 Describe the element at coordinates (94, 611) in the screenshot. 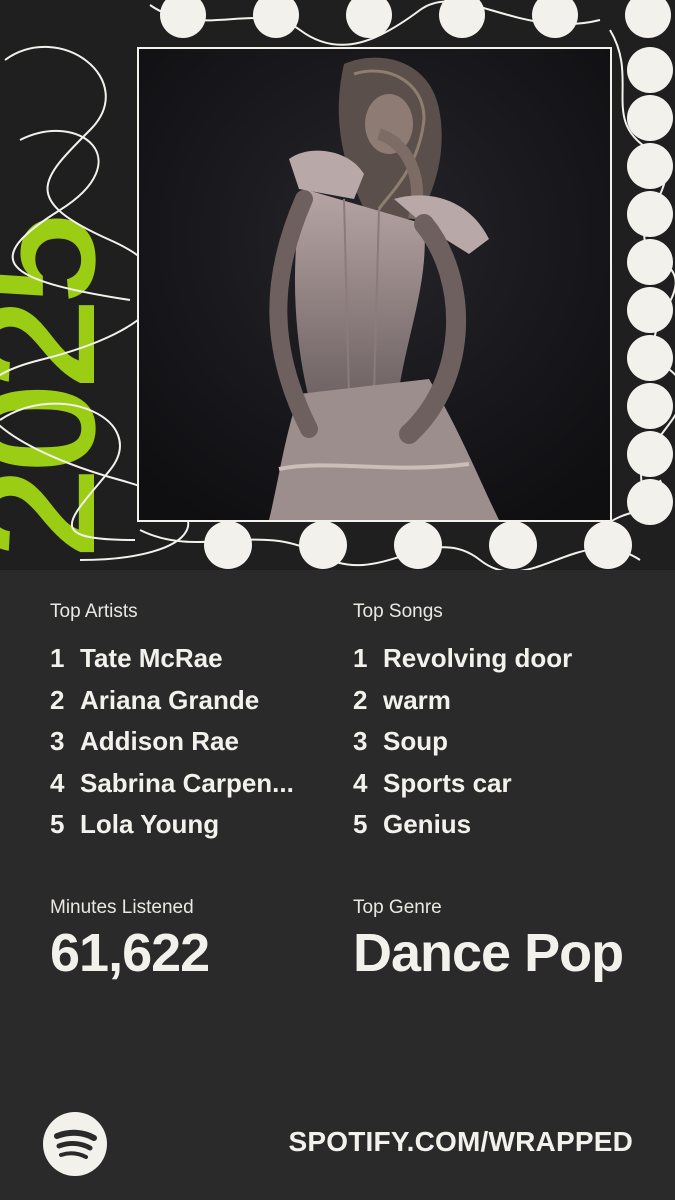

I see `top-artists-label: Top Artists` at that location.